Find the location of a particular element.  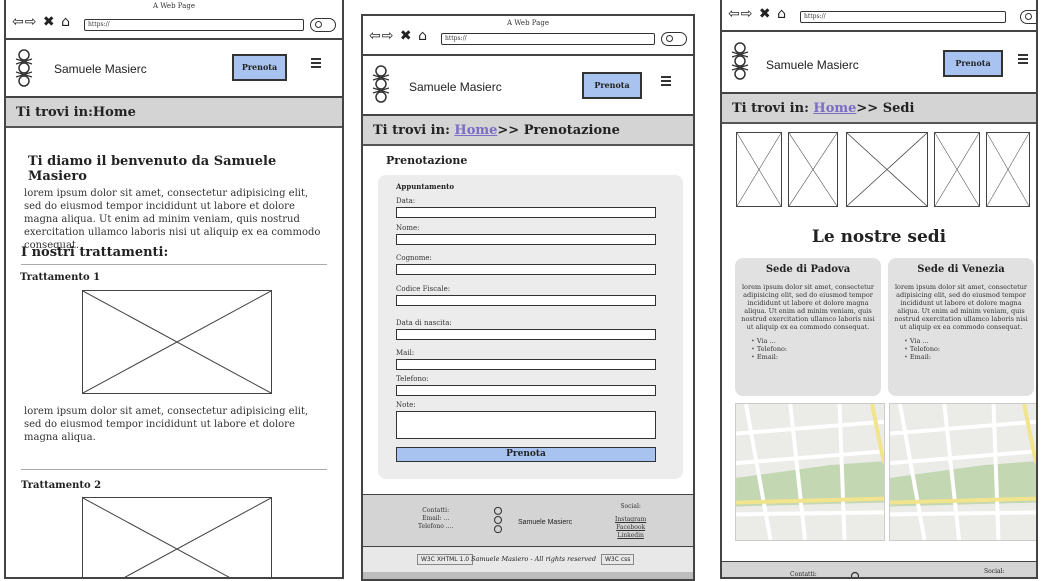

field-label-data: Data: is located at coordinates (406, 201).